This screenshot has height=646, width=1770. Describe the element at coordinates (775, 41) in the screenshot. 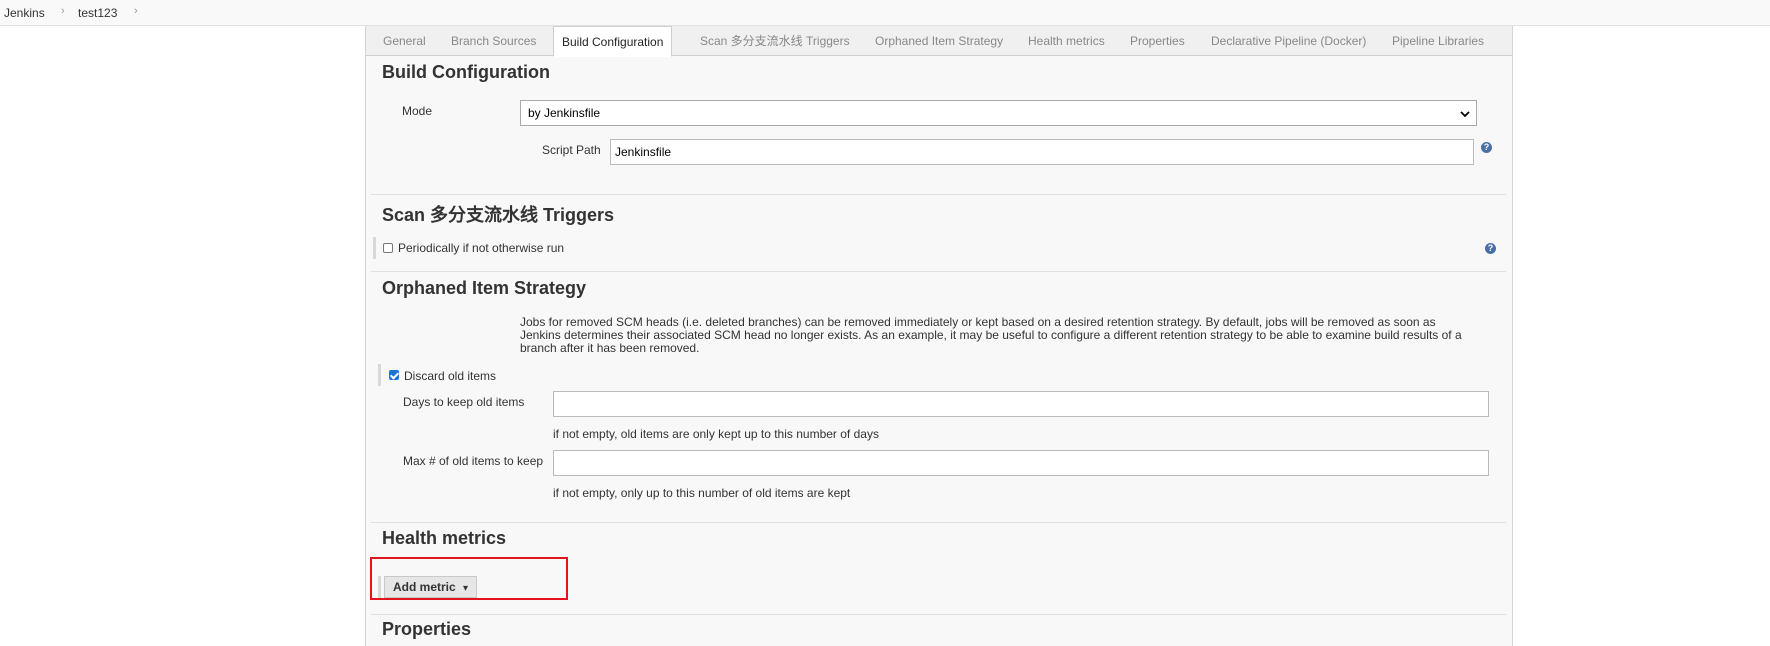

I see `tab-scan-triggers: Scan 多分支流水线 Triggers` at that location.